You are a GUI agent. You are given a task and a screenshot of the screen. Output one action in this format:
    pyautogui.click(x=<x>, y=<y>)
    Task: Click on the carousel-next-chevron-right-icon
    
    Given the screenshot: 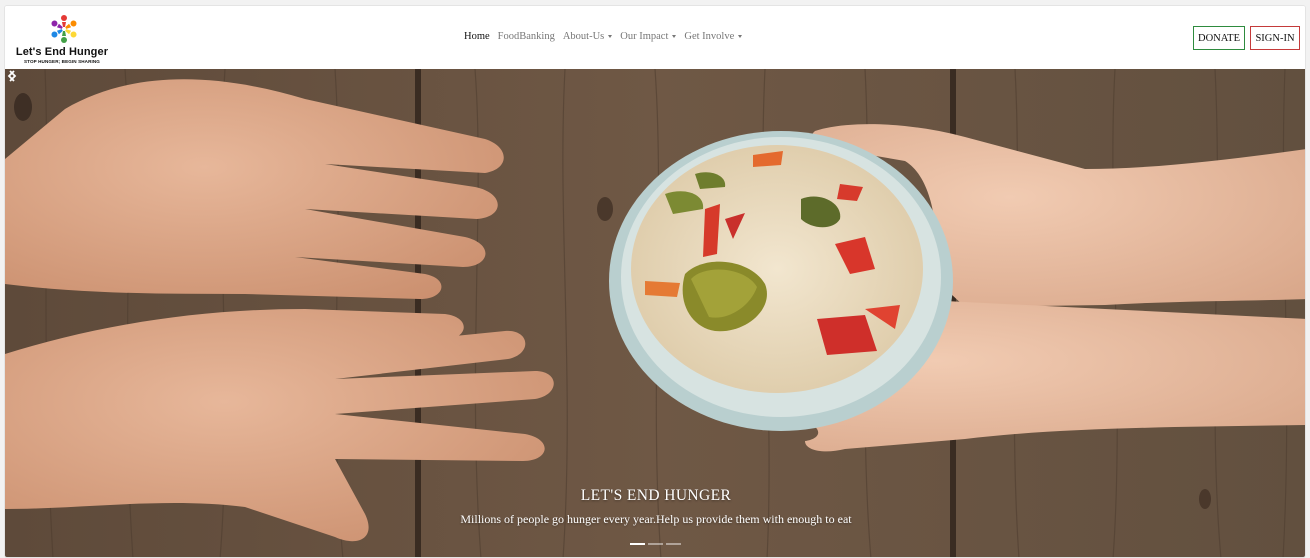 What is the action you would take?
    pyautogui.click(x=12, y=76)
    